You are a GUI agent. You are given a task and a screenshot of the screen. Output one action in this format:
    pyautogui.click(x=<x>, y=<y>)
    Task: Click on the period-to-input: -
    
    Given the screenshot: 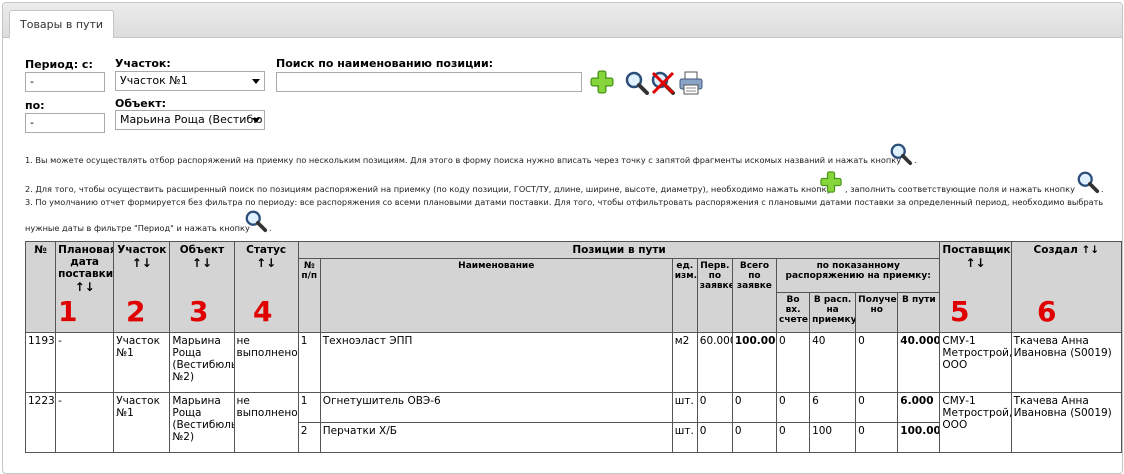 What is the action you would take?
    pyautogui.click(x=65, y=123)
    